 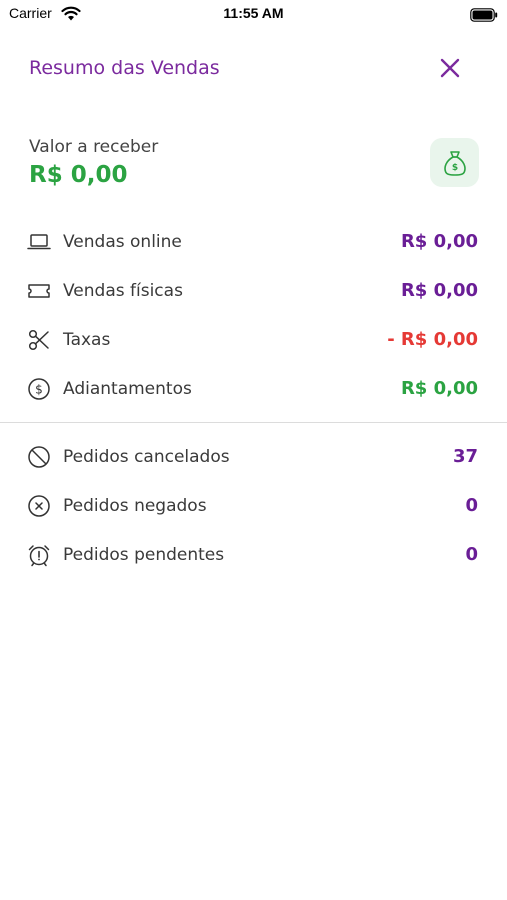 What do you see at coordinates (253, 555) in the screenshot?
I see `order-row-pending: Pedidos pendentes 0` at bounding box center [253, 555].